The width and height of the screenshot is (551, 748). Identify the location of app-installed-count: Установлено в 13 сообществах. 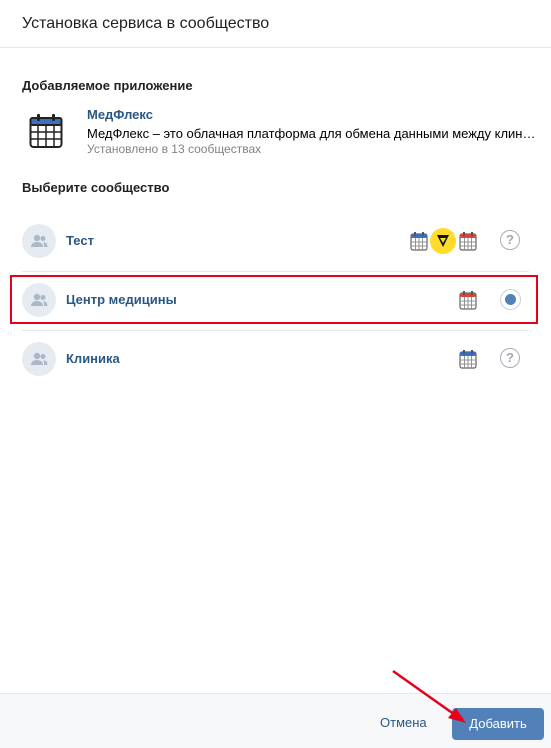
(174, 149).